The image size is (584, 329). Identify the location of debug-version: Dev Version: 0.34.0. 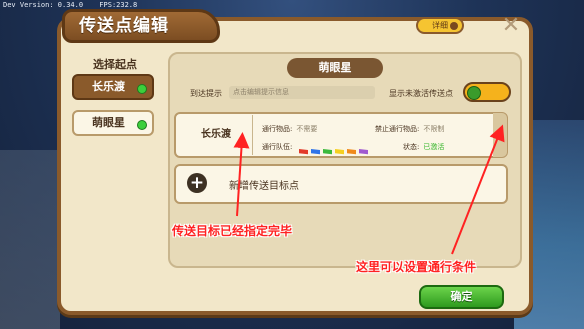
(43, 5).